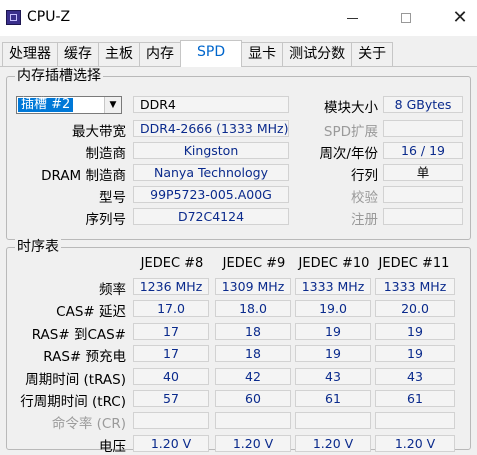 The height and width of the screenshot is (455, 477). I want to click on manufacturer-field: Kingston, so click(211, 150).